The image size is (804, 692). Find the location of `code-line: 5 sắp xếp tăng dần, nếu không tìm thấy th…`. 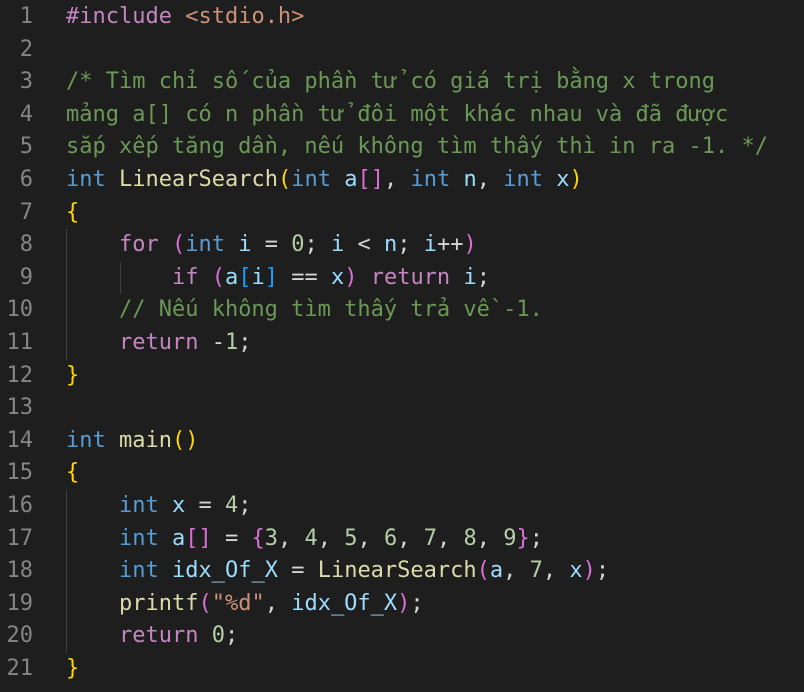

code-line: 5 sắp xếp tăng dần, nếu không tìm thấy th… is located at coordinates (402, 147).